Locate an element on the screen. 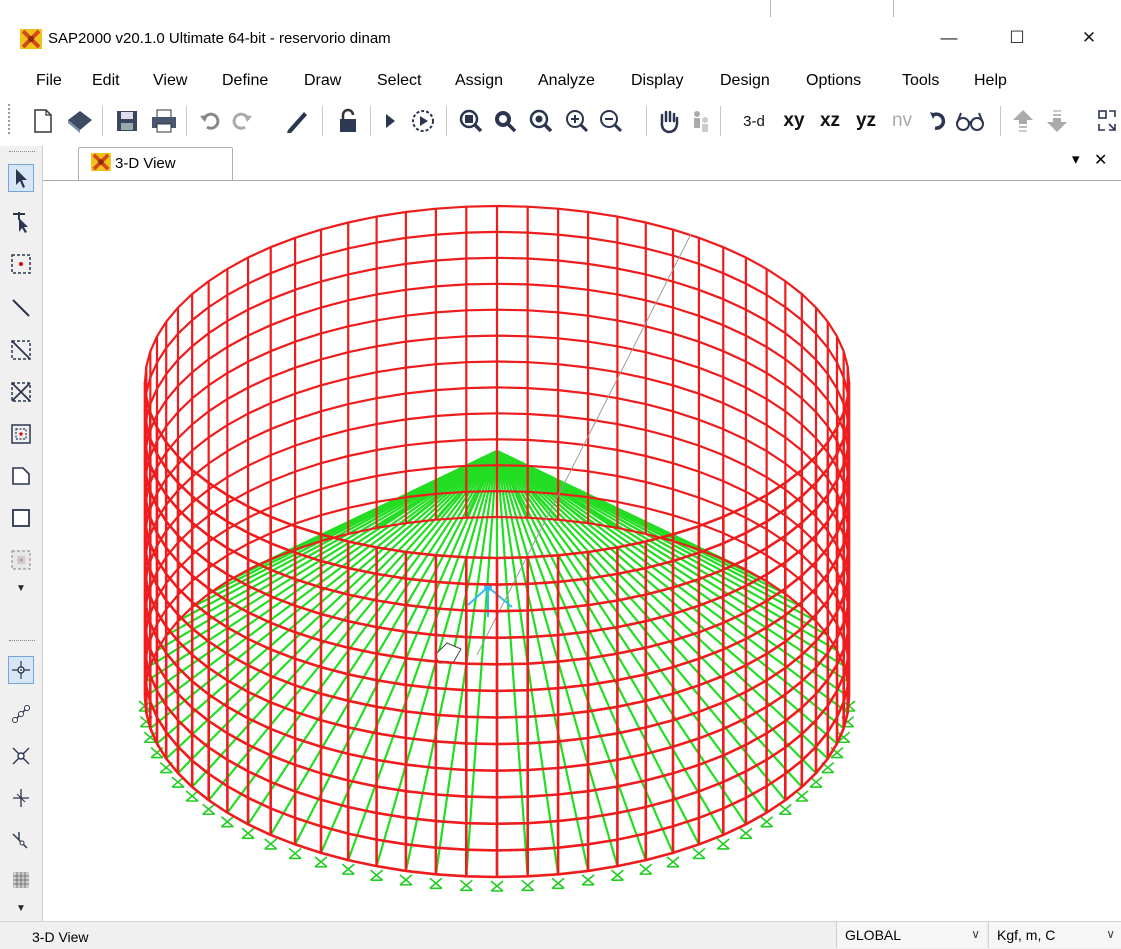 The image size is (1121, 949). left-toolbar-overflow-button: ▼ is located at coordinates (21, 588).